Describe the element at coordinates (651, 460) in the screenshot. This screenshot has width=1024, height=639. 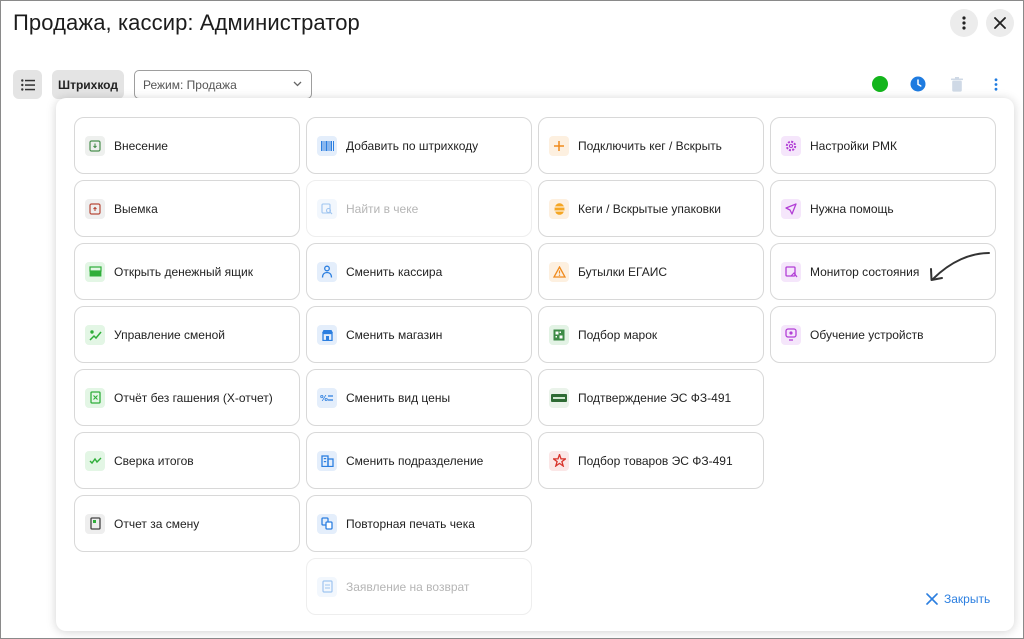
I see `menu-item-es-goods-selection: Подбор товаров ЭС ФЗ-491` at that location.